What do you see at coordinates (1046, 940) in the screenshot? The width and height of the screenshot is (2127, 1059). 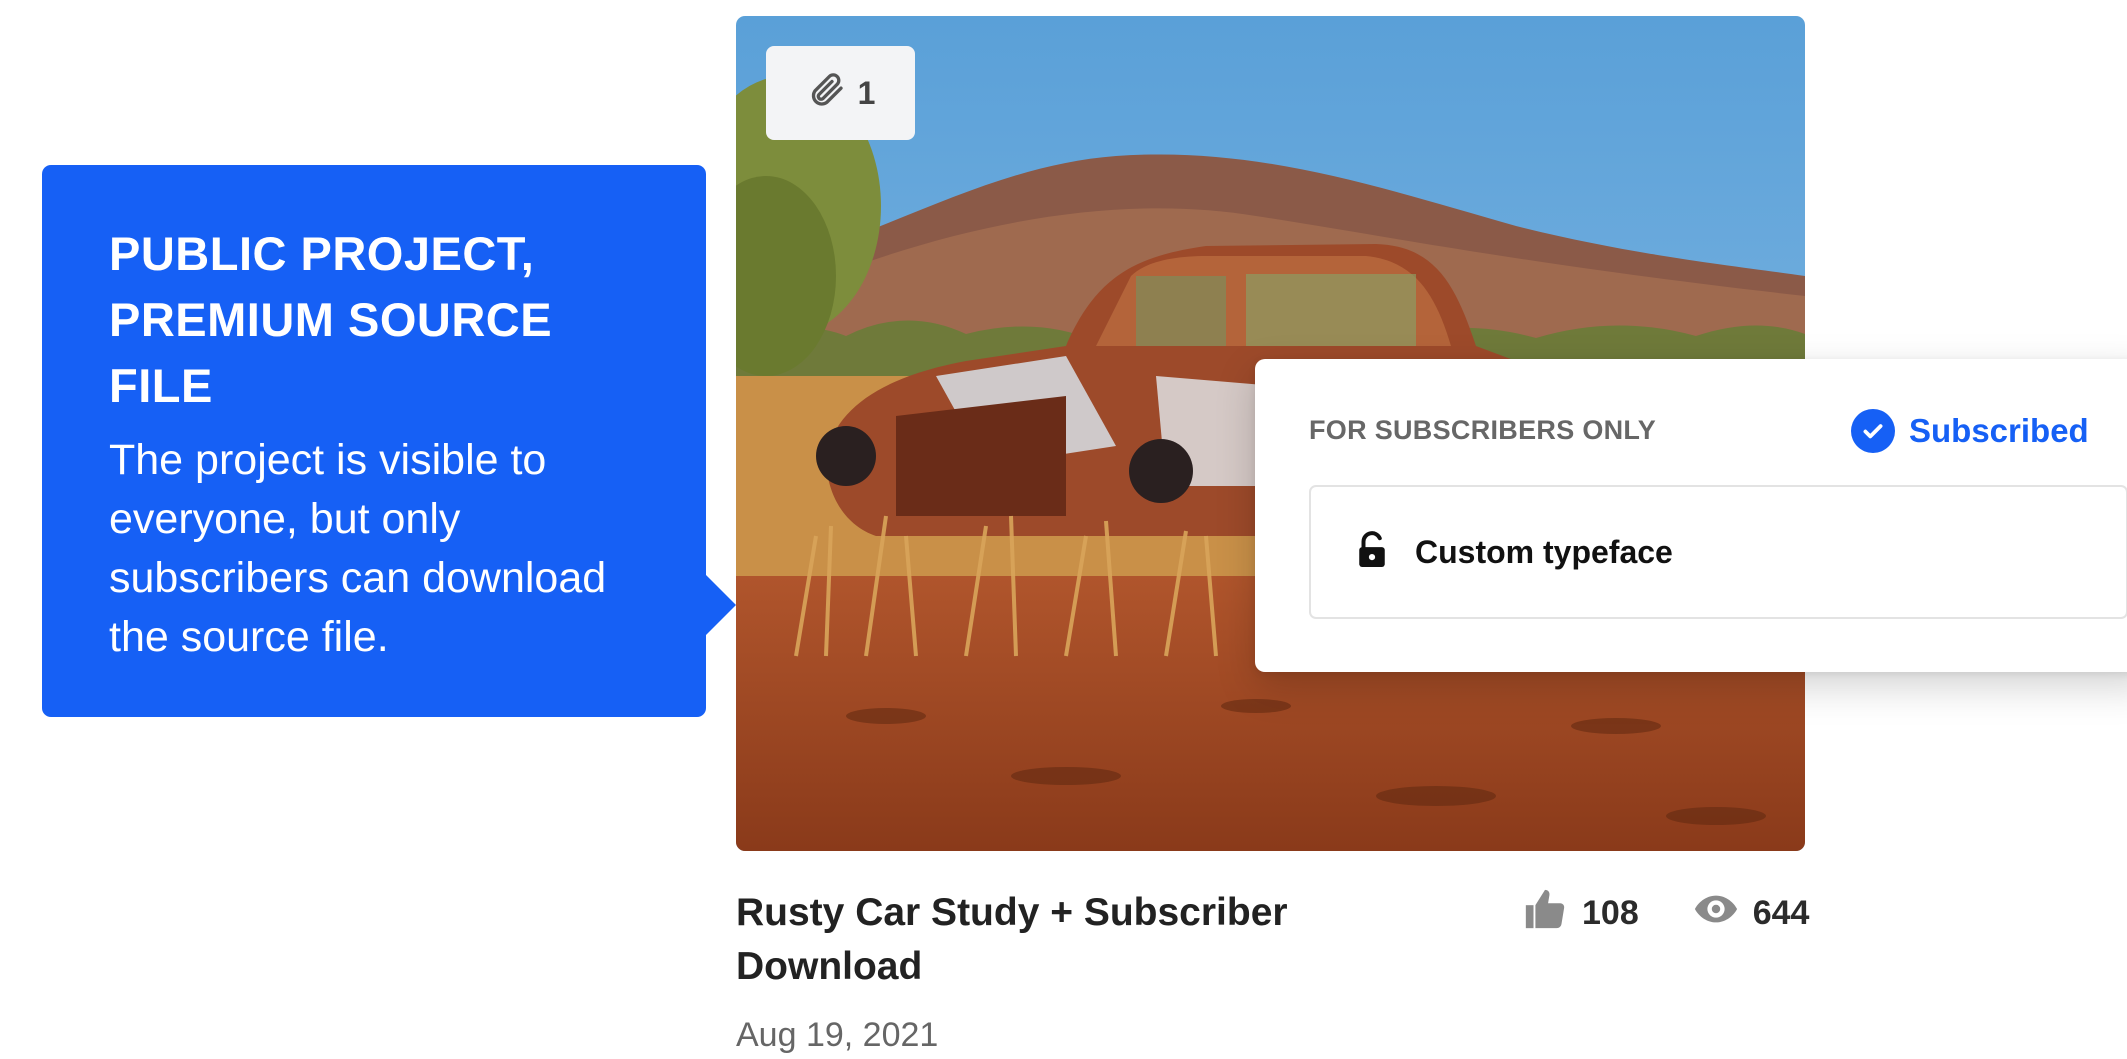 I see `project-title: Rusty Car Study + Subscriber Download` at bounding box center [1046, 940].